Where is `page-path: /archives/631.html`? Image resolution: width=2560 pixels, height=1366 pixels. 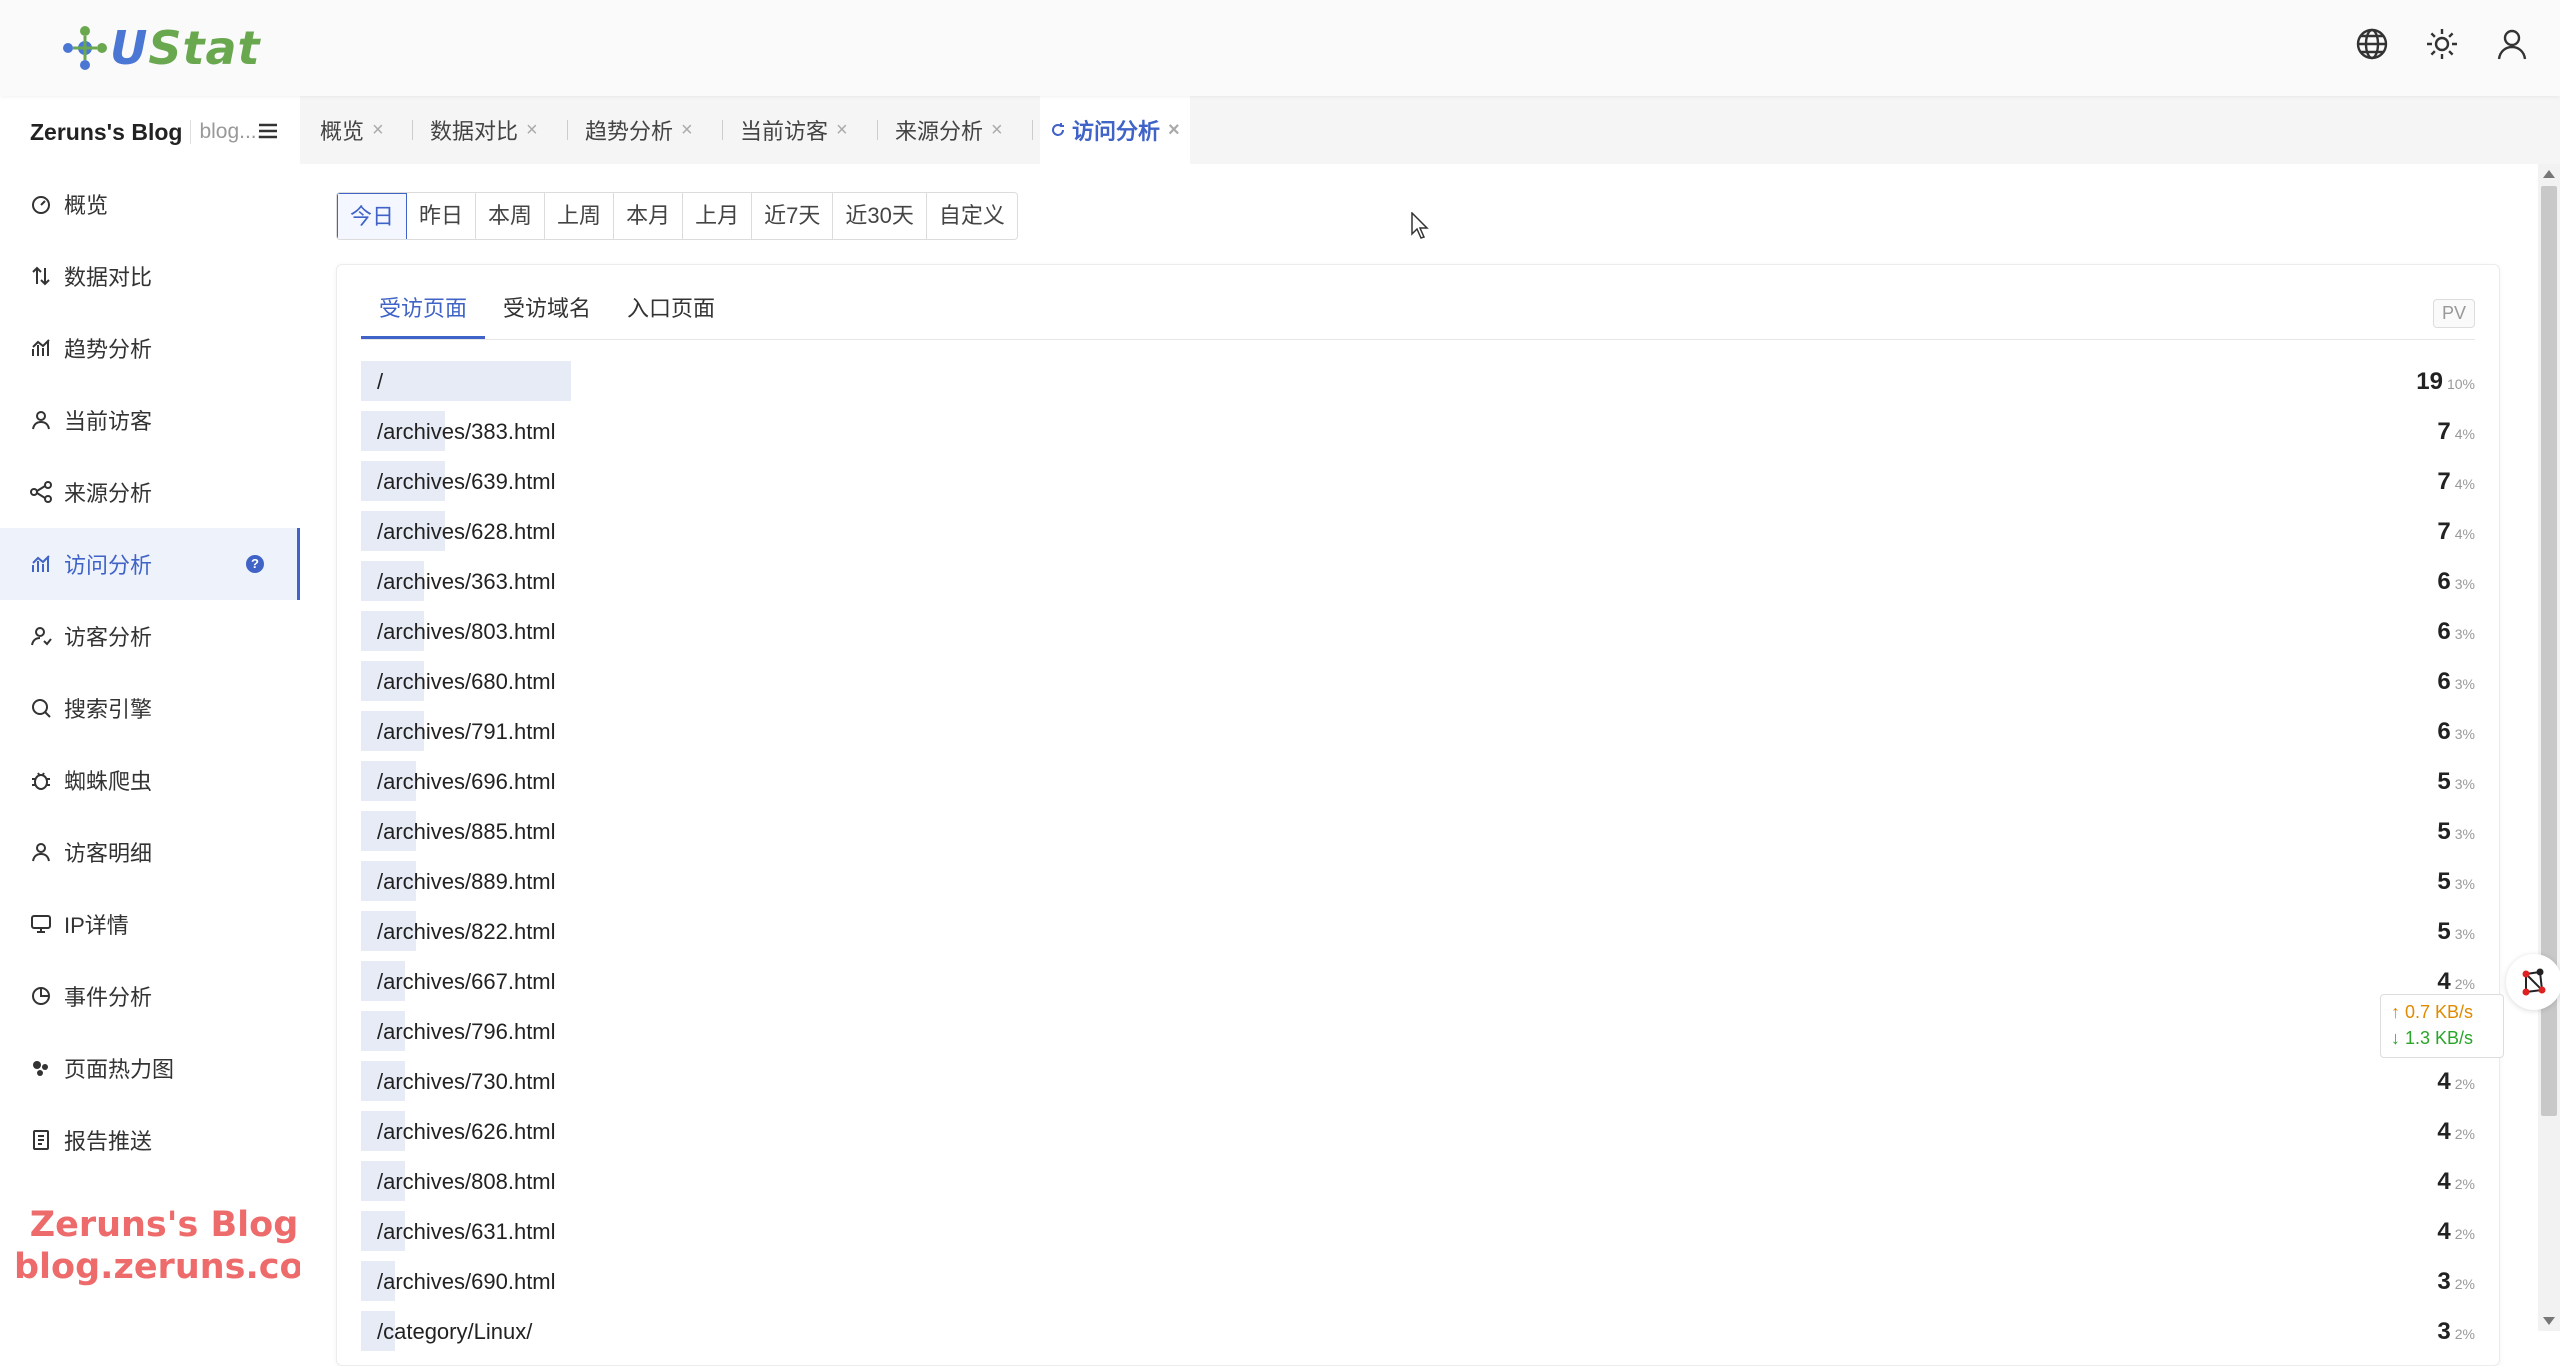
page-path: /archives/631.html is located at coordinates (466, 1232).